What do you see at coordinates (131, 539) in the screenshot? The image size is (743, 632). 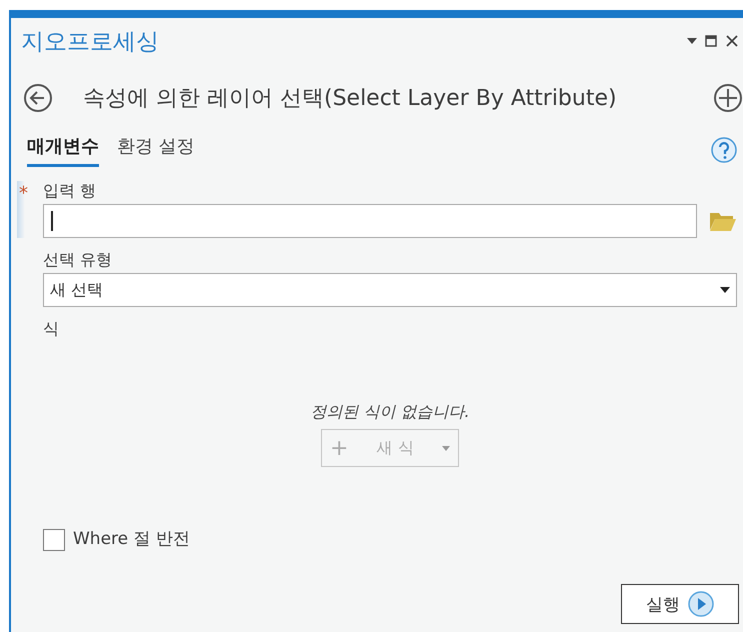 I see `checkbox-label: Where 절 반전` at bounding box center [131, 539].